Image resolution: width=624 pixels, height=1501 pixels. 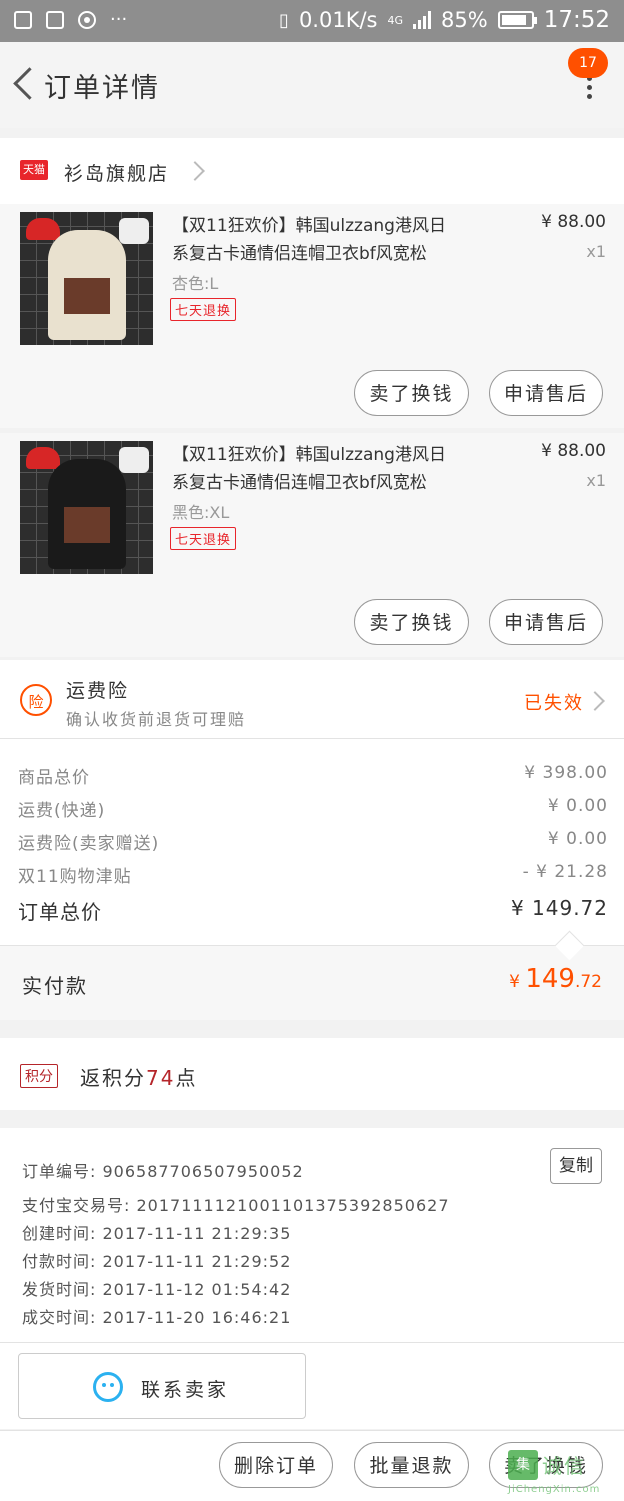 I want to click on order-number: 订单编号: 906587706507950052, so click(x=163, y=1171).